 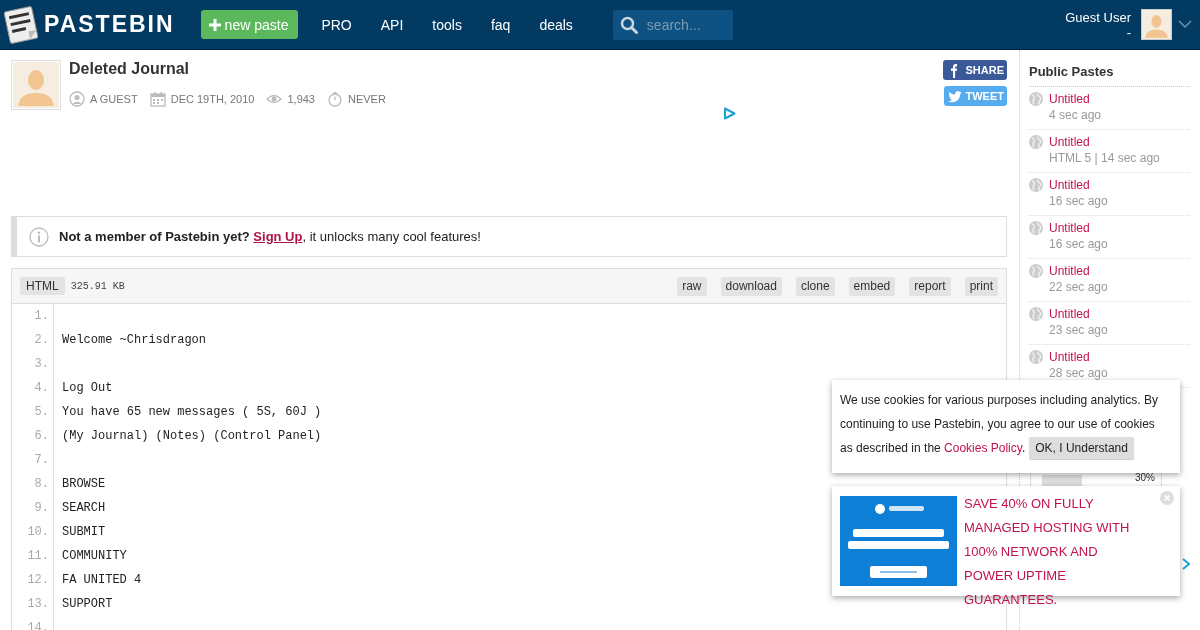 What do you see at coordinates (38, 556) in the screenshot?
I see `line-number: 11.` at bounding box center [38, 556].